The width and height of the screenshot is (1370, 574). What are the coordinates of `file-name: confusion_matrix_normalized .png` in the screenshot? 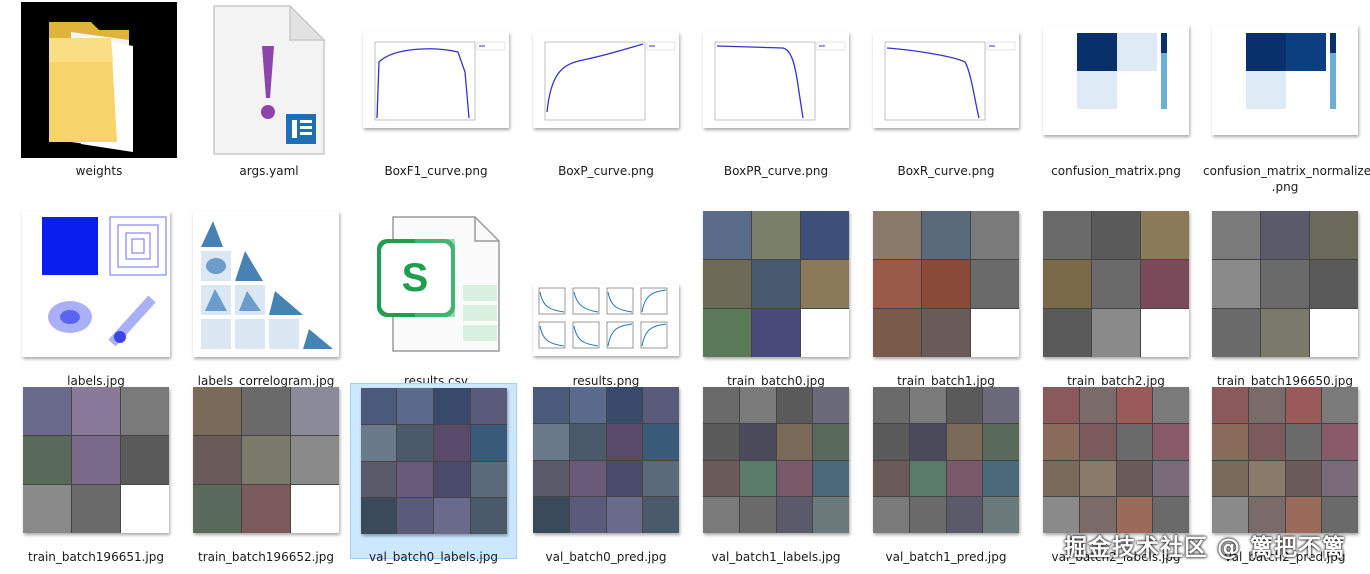 It's located at (1286, 179).